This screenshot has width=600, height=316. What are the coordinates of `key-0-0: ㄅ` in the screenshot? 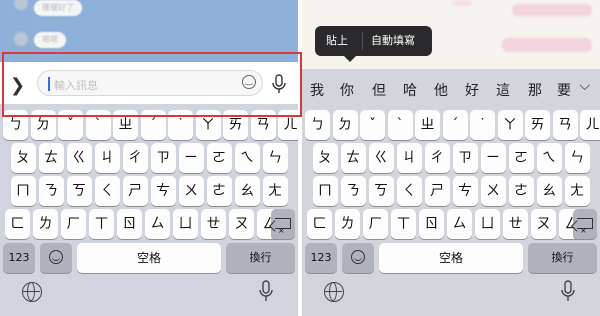 It's located at (317, 125).